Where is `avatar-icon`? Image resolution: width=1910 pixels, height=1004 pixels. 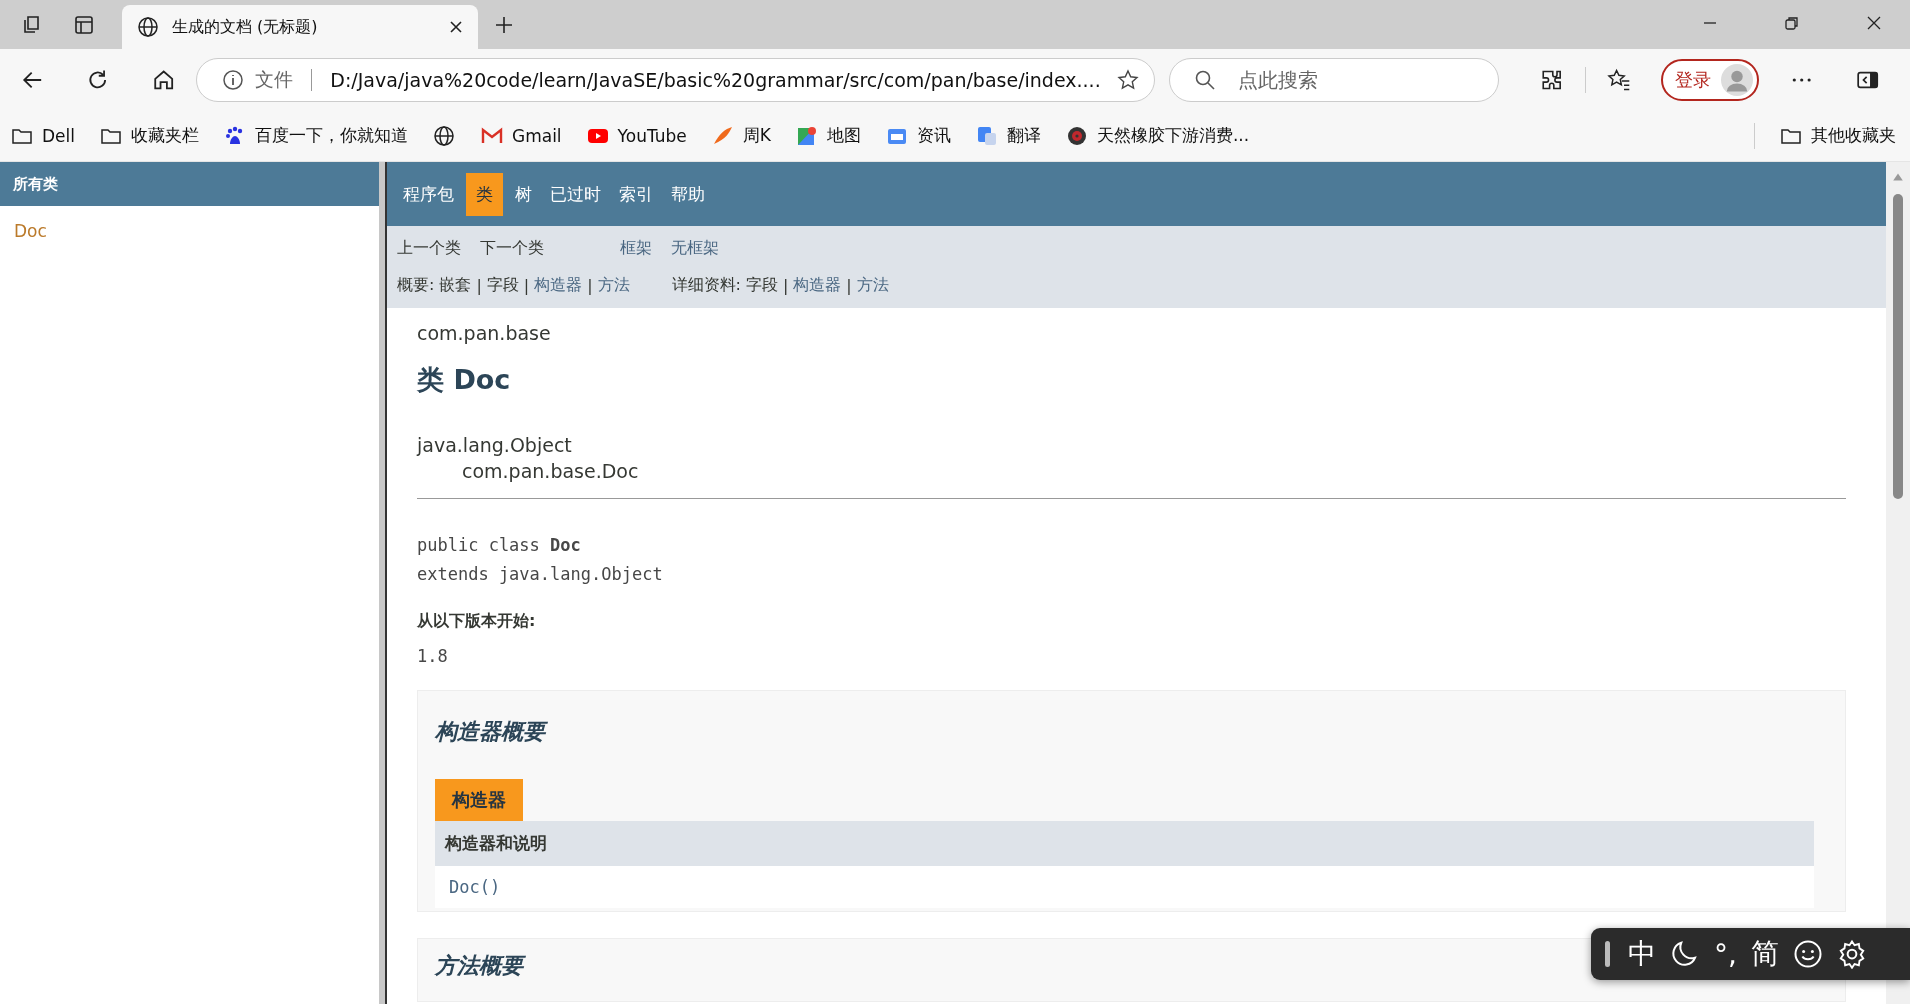
avatar-icon is located at coordinates (1737, 79).